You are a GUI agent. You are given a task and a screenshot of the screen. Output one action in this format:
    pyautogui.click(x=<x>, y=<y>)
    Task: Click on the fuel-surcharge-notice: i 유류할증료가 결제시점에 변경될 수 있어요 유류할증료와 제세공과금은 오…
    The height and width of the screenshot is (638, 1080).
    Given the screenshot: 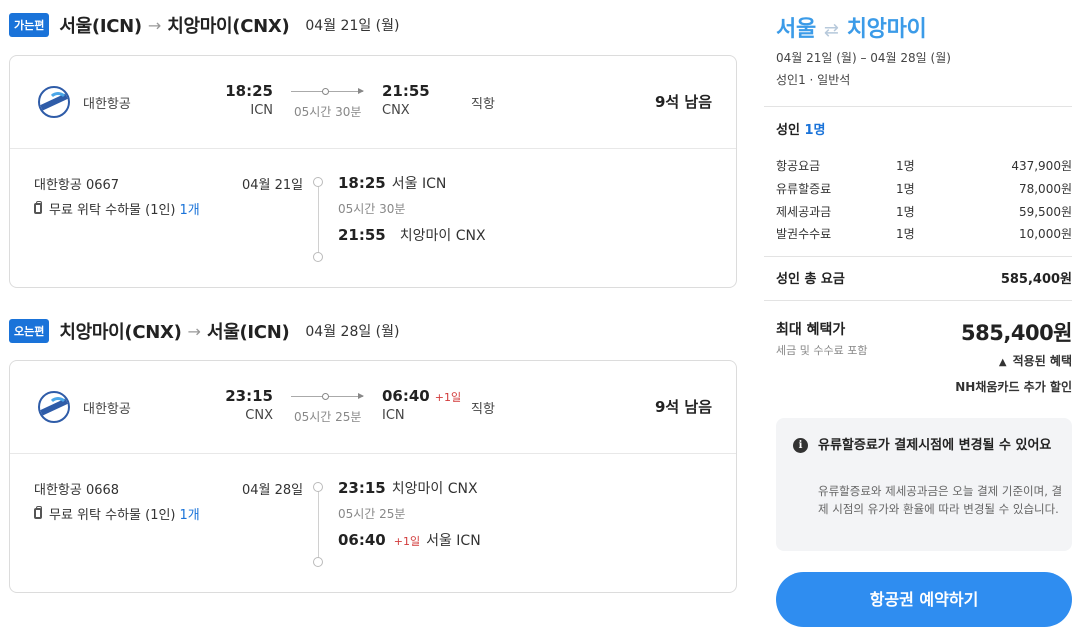 What is the action you would take?
    pyautogui.click(x=924, y=484)
    